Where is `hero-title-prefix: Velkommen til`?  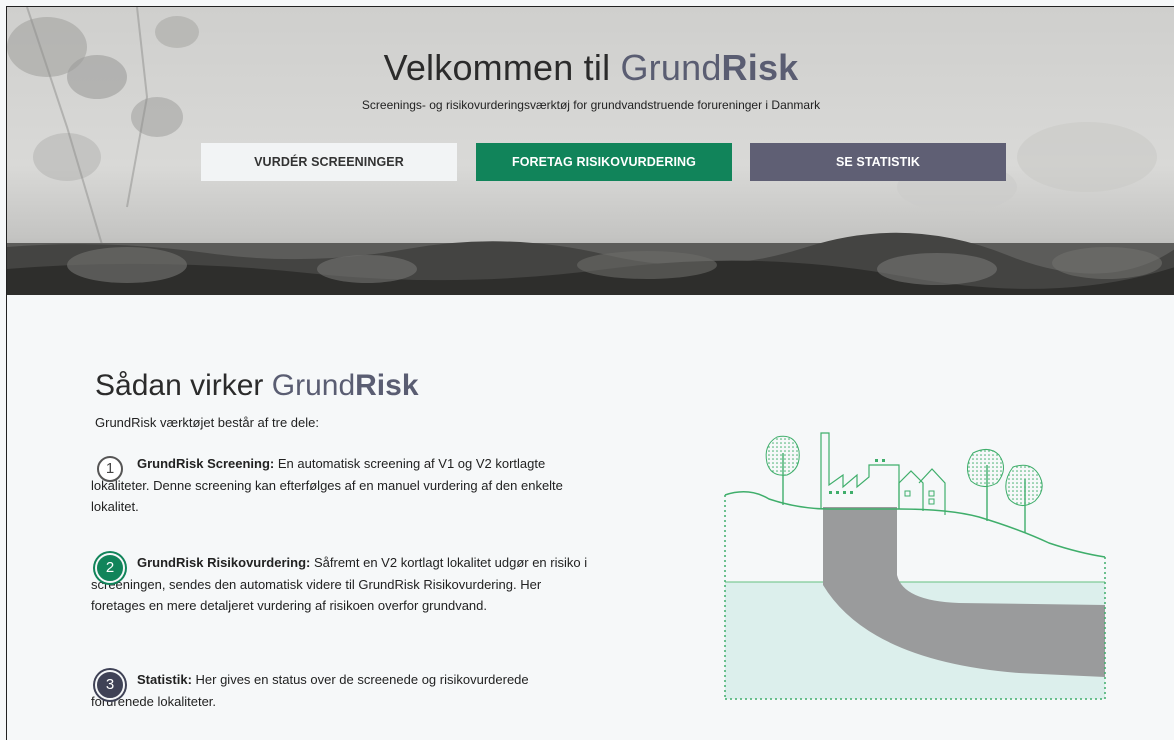
hero-title-prefix: Velkommen til is located at coordinates (502, 67).